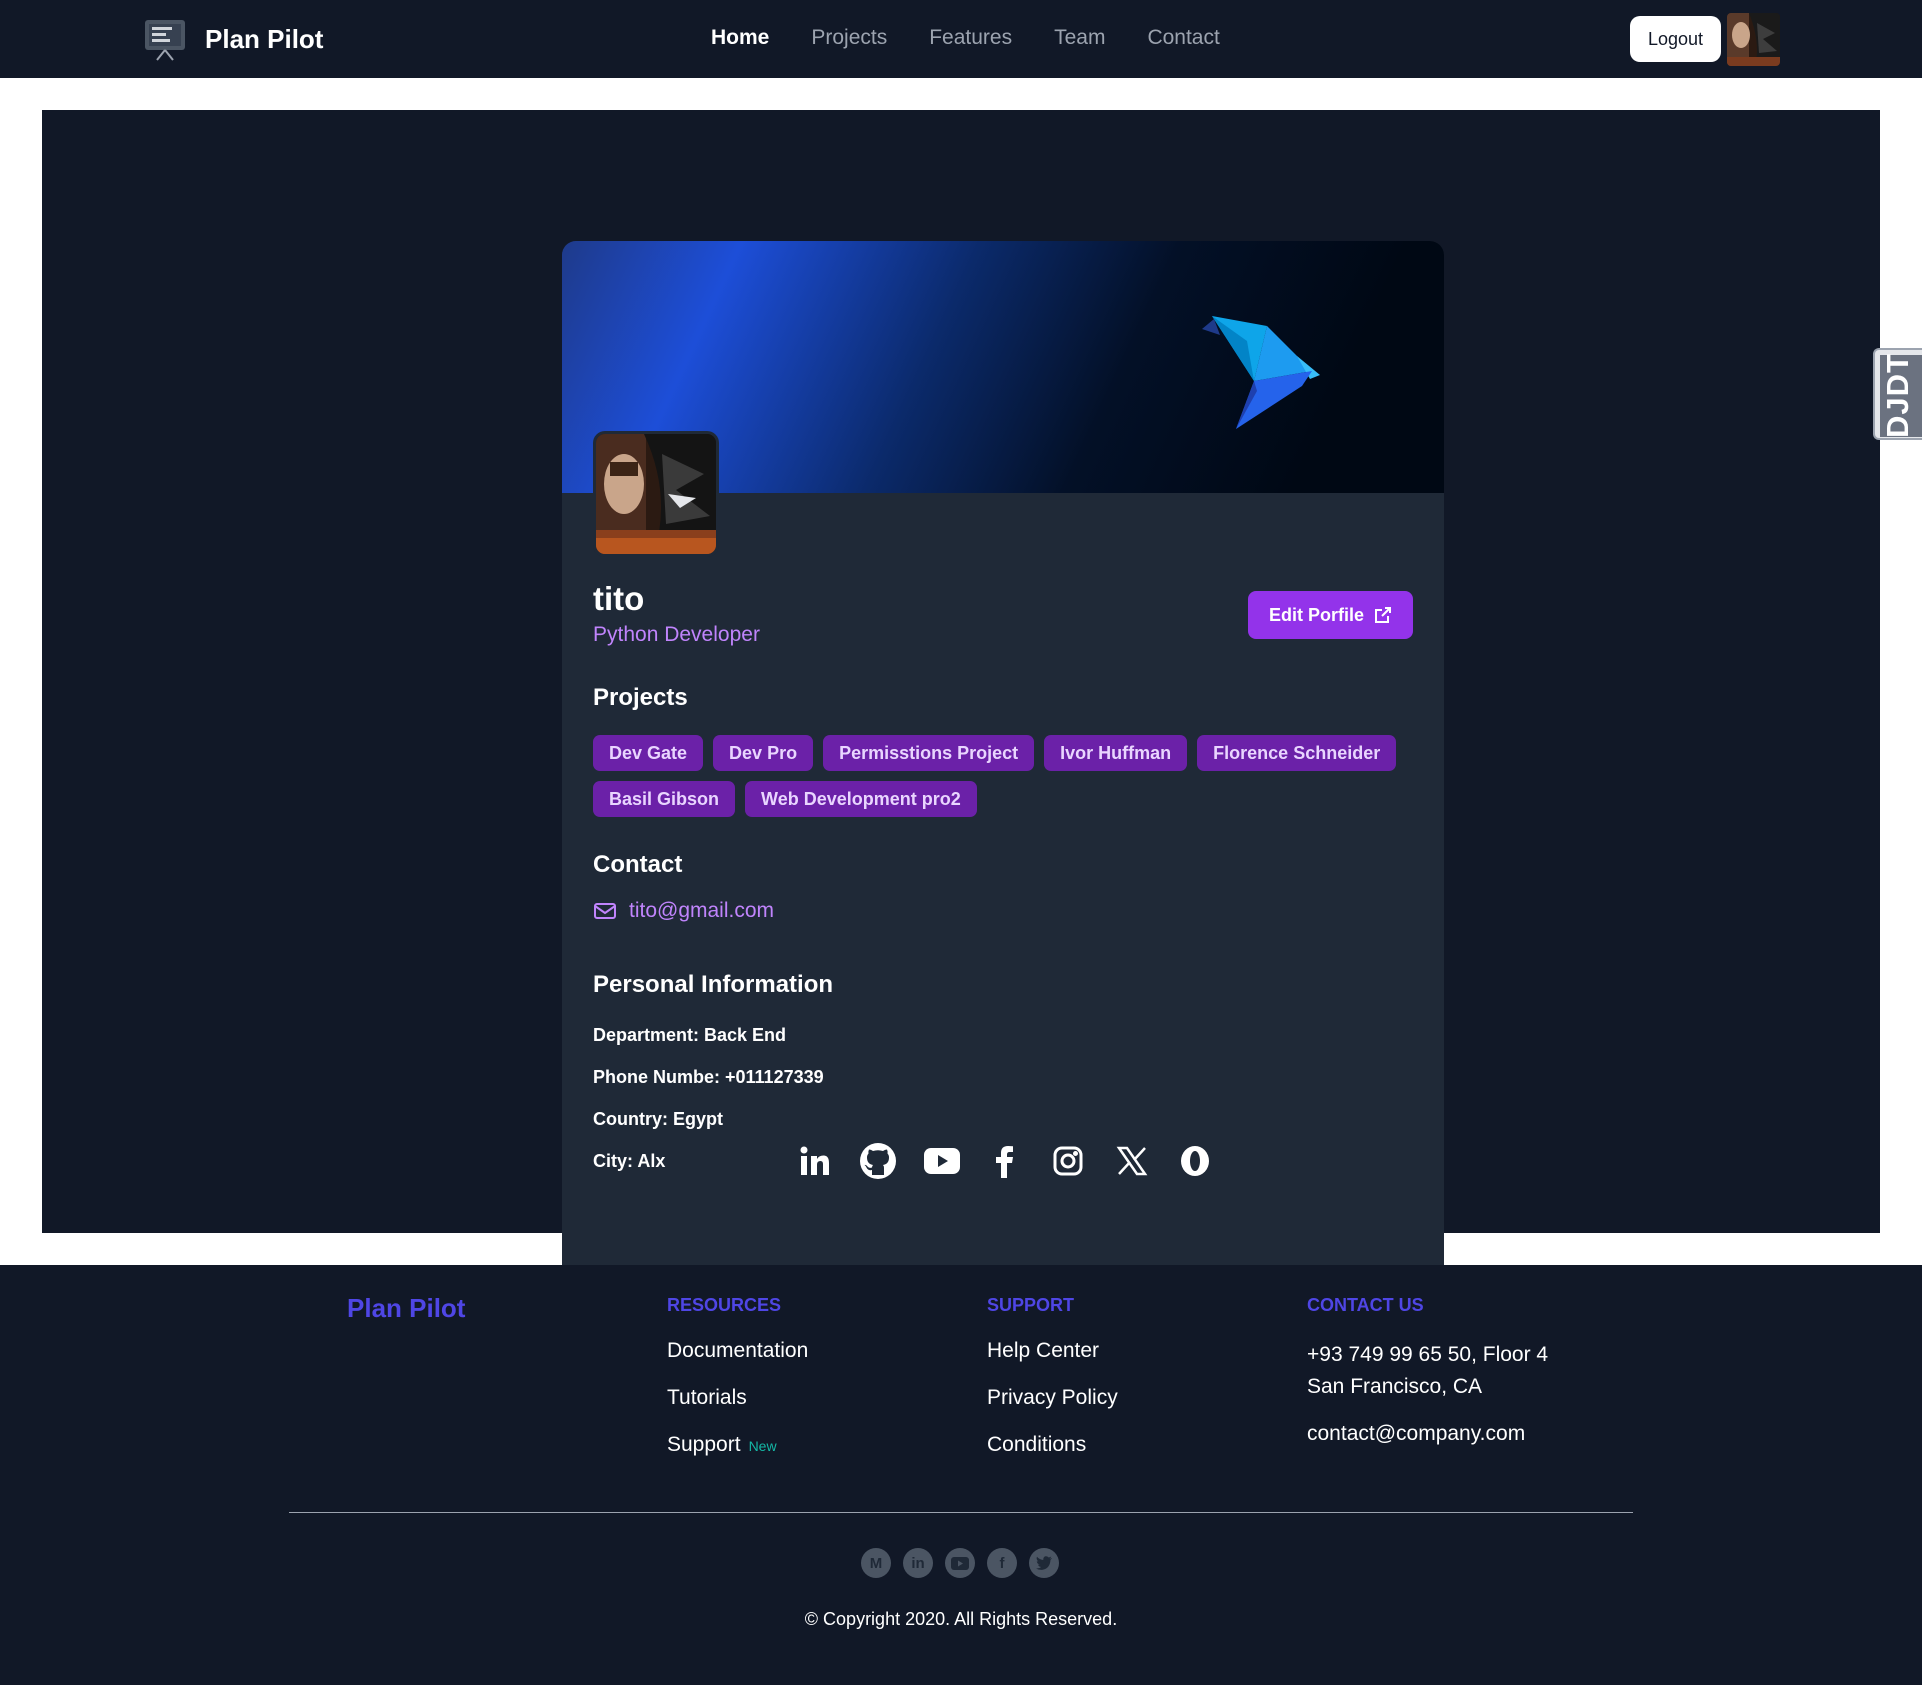 This screenshot has width=1922, height=1685. Describe the element at coordinates (1261, 372) in the screenshot. I see `origami-bird-icon` at that location.